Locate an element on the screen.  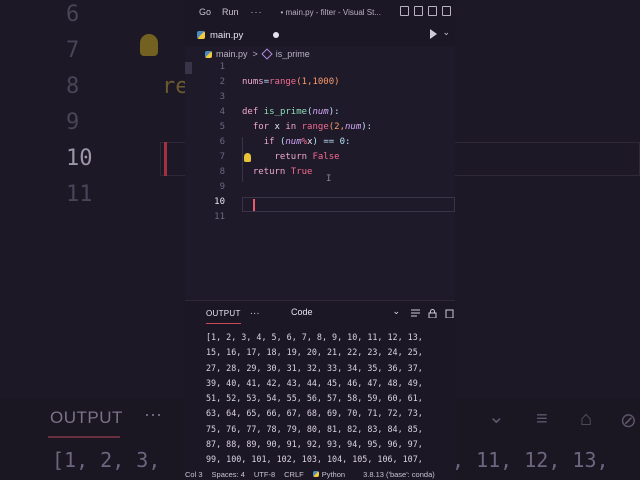
menu-go: Go is located at coordinates (205, 12).